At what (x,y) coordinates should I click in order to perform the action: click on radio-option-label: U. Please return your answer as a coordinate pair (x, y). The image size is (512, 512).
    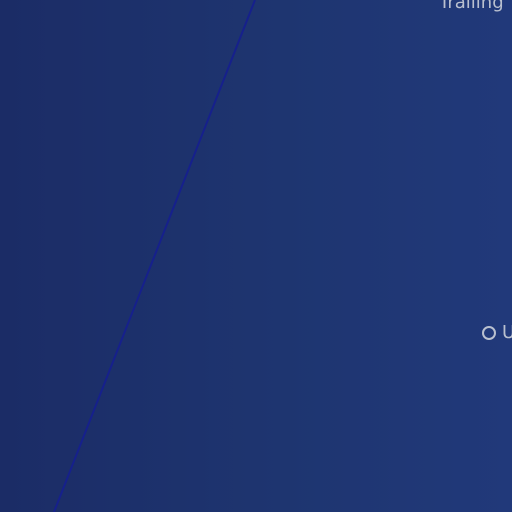
    Looking at the image, I should click on (507, 332).